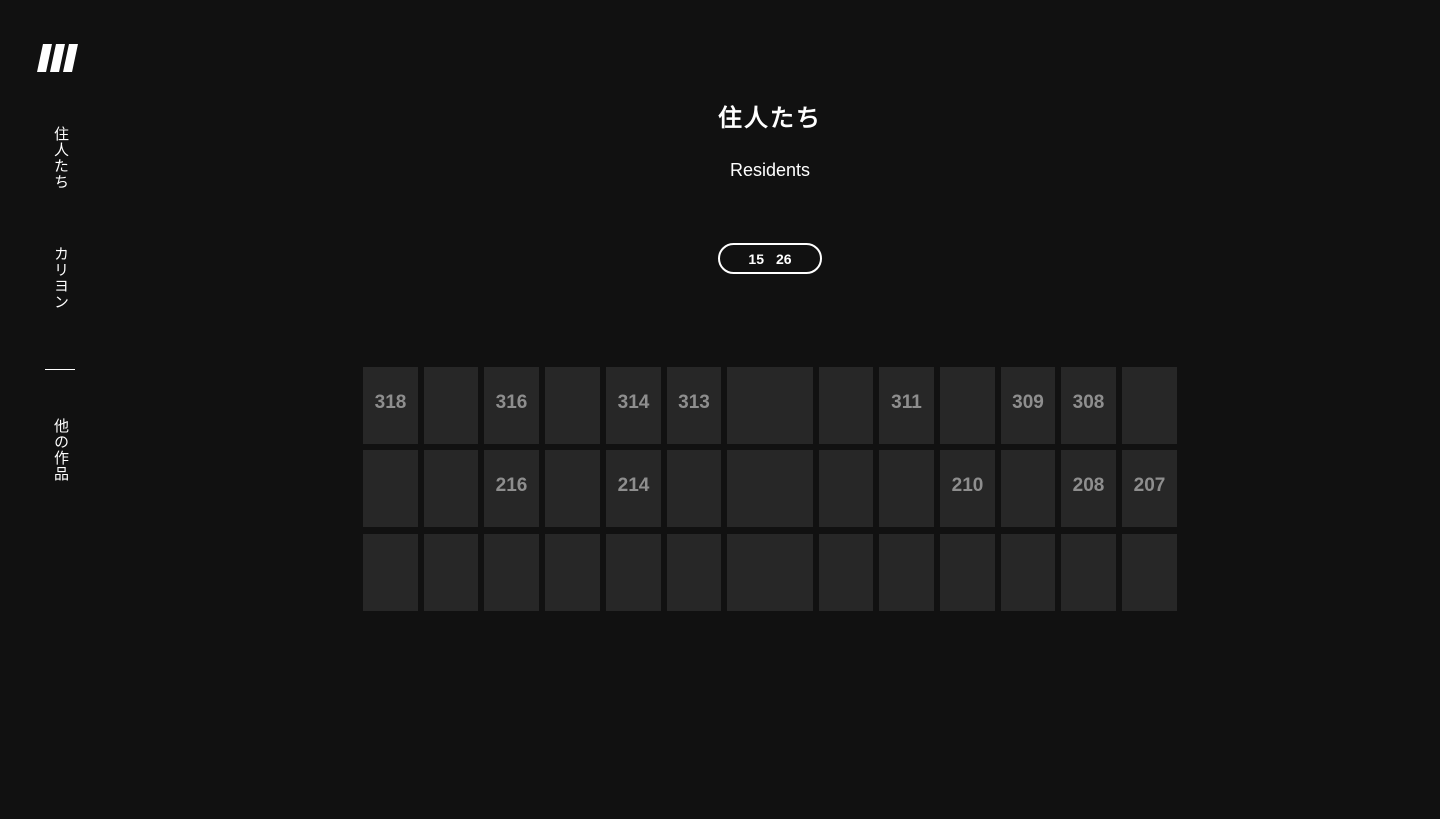  Describe the element at coordinates (770, 258) in the screenshot. I see `filter-pill: 15 26` at that location.